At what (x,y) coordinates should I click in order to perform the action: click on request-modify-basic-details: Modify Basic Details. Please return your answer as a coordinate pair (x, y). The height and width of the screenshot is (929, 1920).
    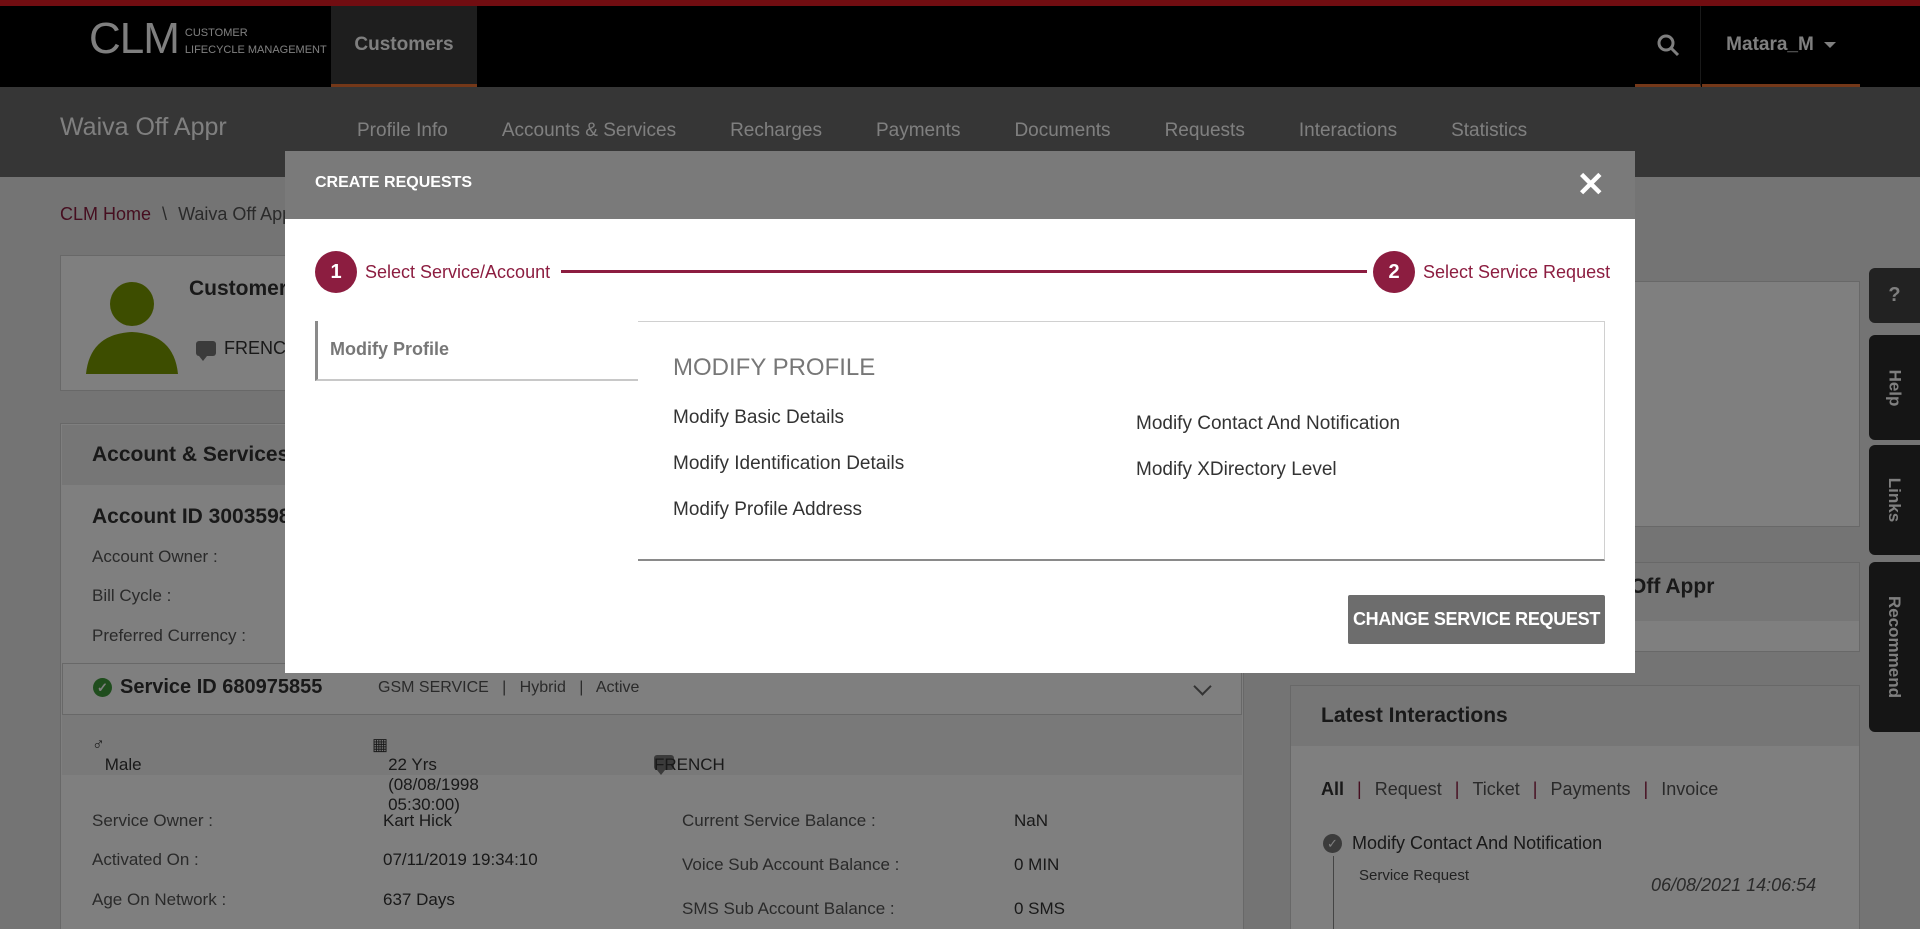
    Looking at the image, I should click on (758, 418).